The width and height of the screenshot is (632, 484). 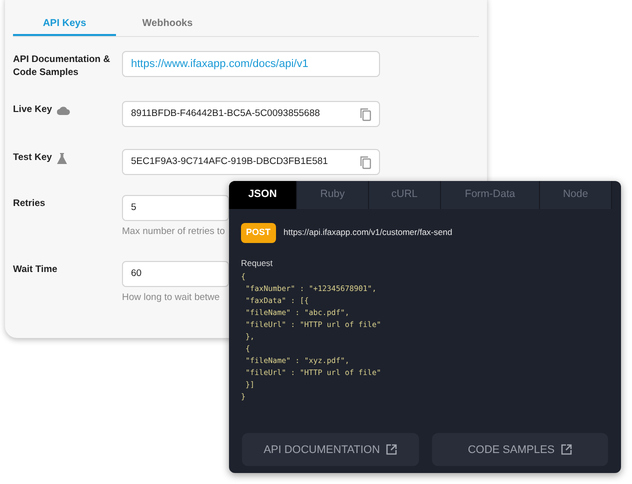 What do you see at coordinates (263, 195) in the screenshot?
I see `tab: JSON` at bounding box center [263, 195].